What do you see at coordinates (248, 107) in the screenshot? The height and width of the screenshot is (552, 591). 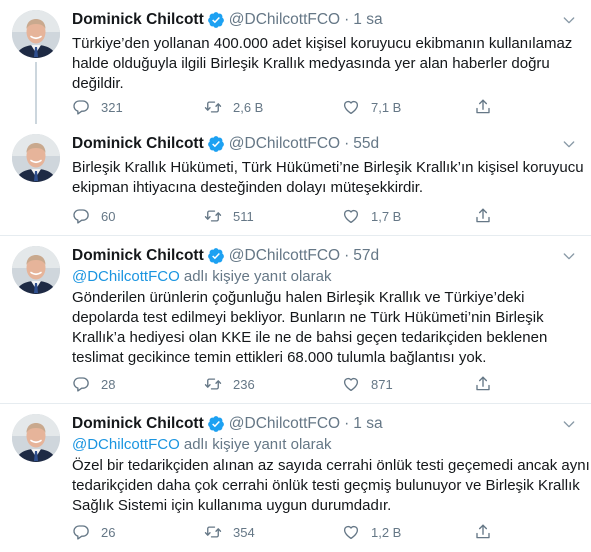 I see `retweet-count: 2,6 B` at bounding box center [248, 107].